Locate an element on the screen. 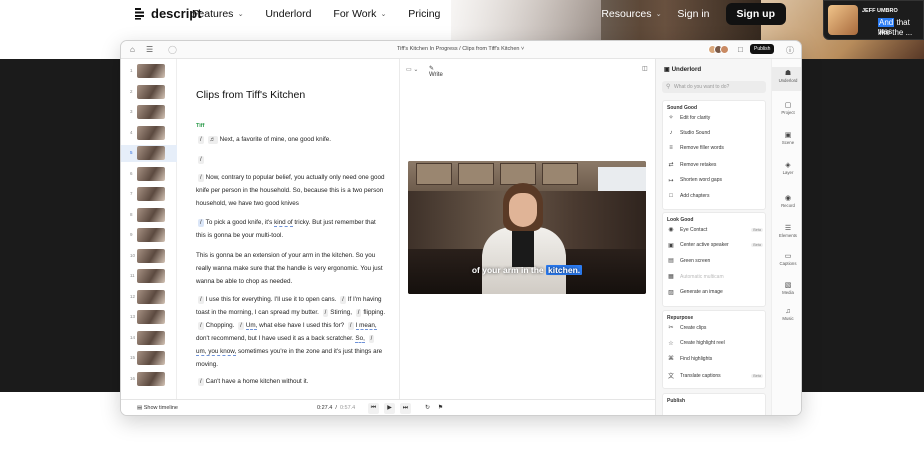  video-frame: of your arm in the kitchen. is located at coordinates (527, 227).